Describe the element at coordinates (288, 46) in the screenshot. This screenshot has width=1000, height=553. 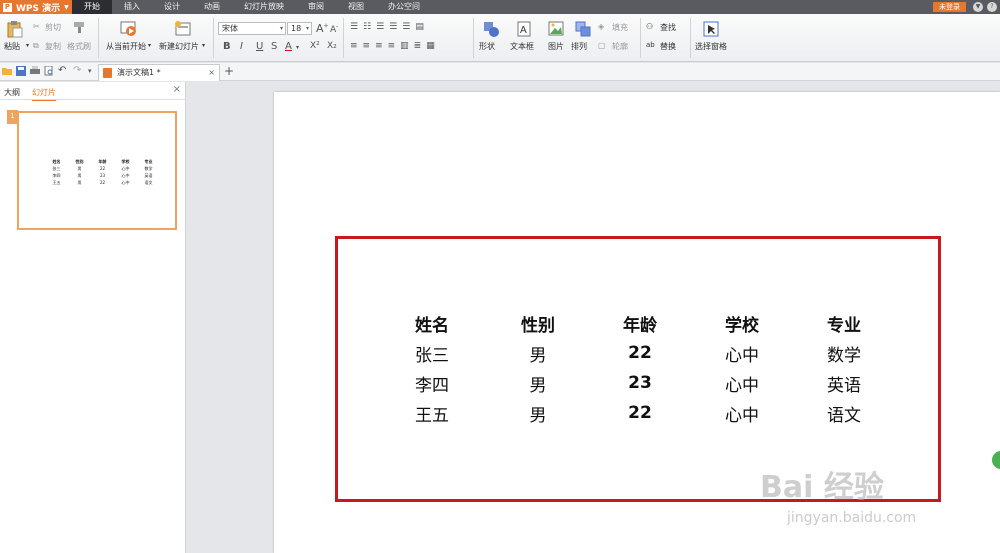
I see `font-color-icon: A` at that location.